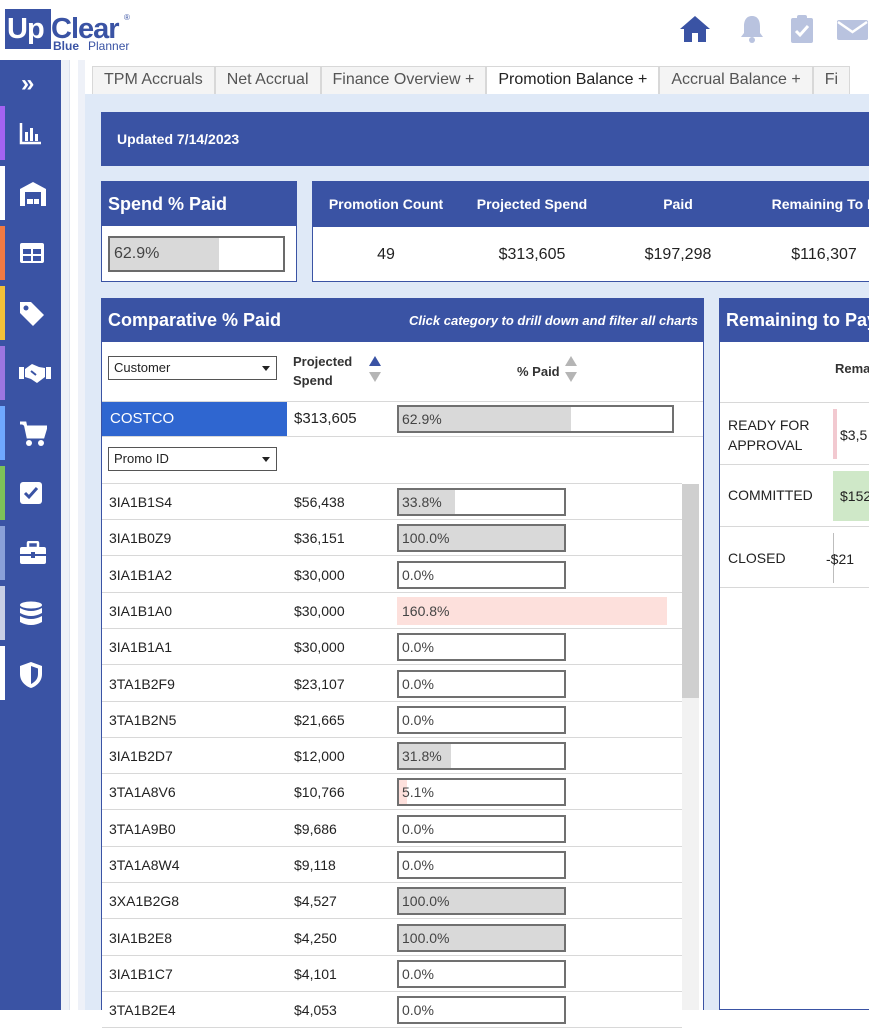  I want to click on promo-row: 3TA1A9B0 $9,686 0.0%, so click(392, 829).